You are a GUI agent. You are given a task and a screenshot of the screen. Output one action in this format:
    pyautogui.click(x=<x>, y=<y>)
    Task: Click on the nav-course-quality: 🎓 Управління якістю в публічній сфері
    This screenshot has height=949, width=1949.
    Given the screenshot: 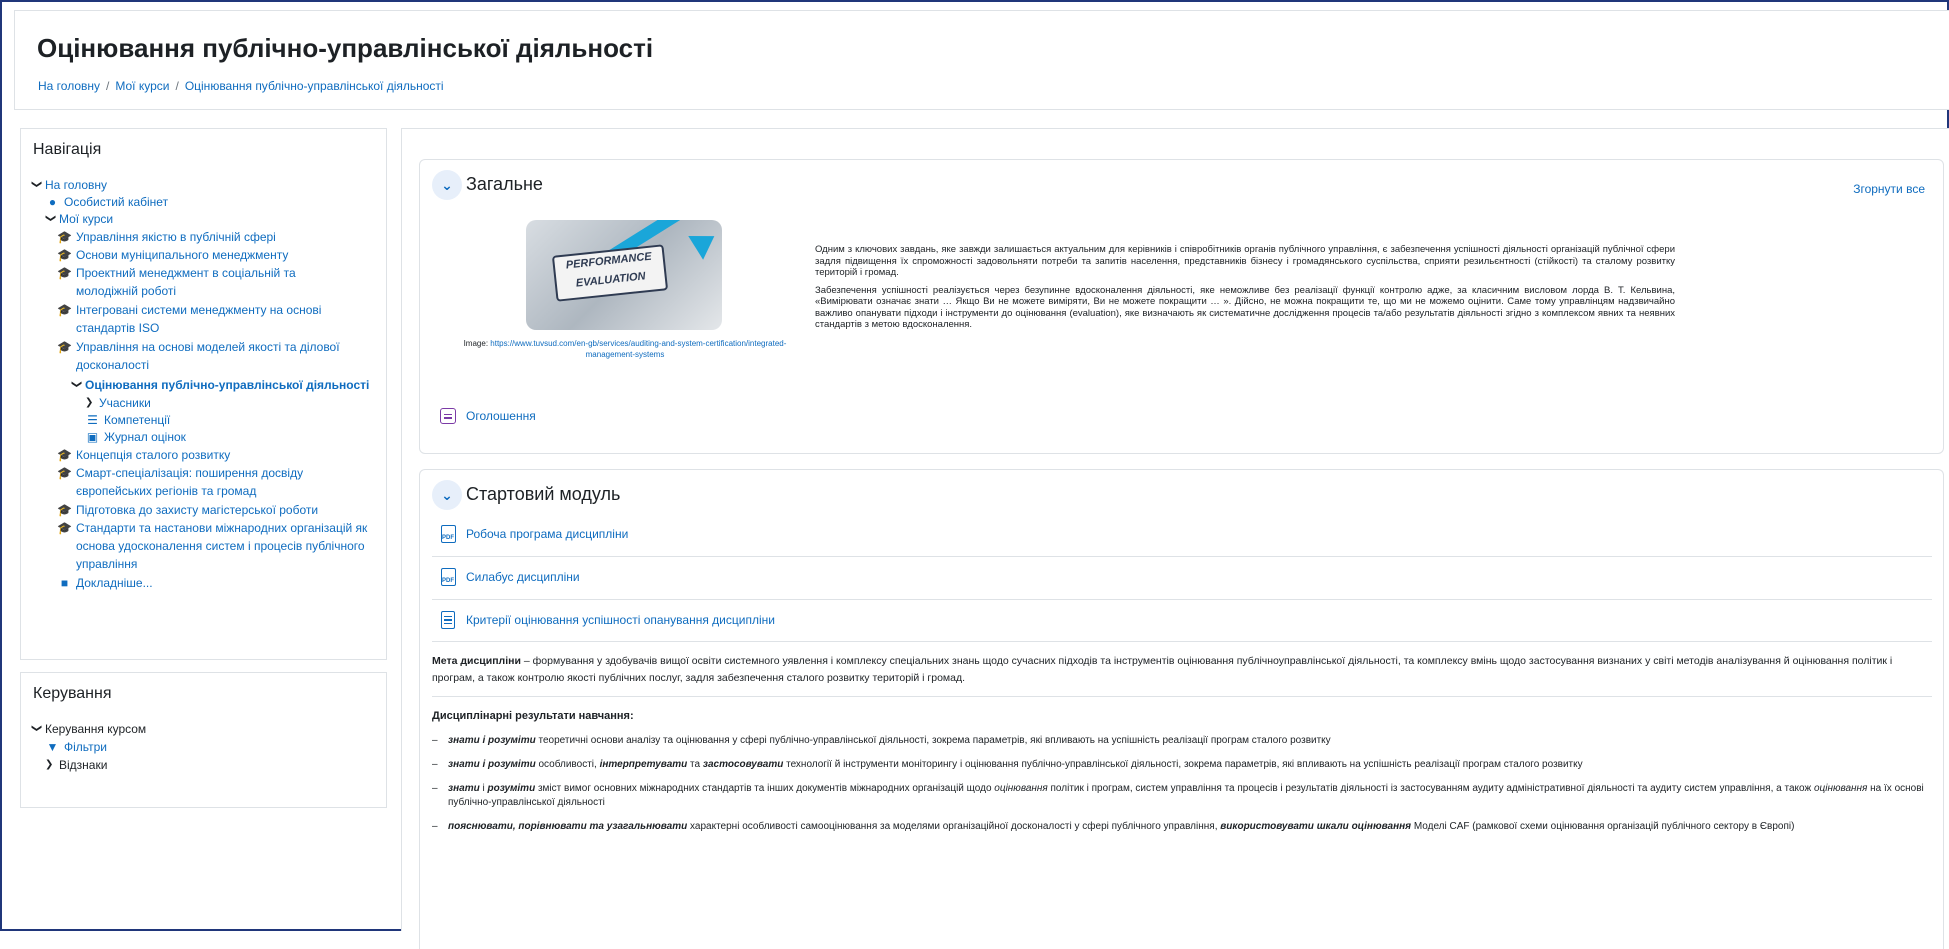 What is the action you would take?
    pyautogui.click(x=217, y=237)
    